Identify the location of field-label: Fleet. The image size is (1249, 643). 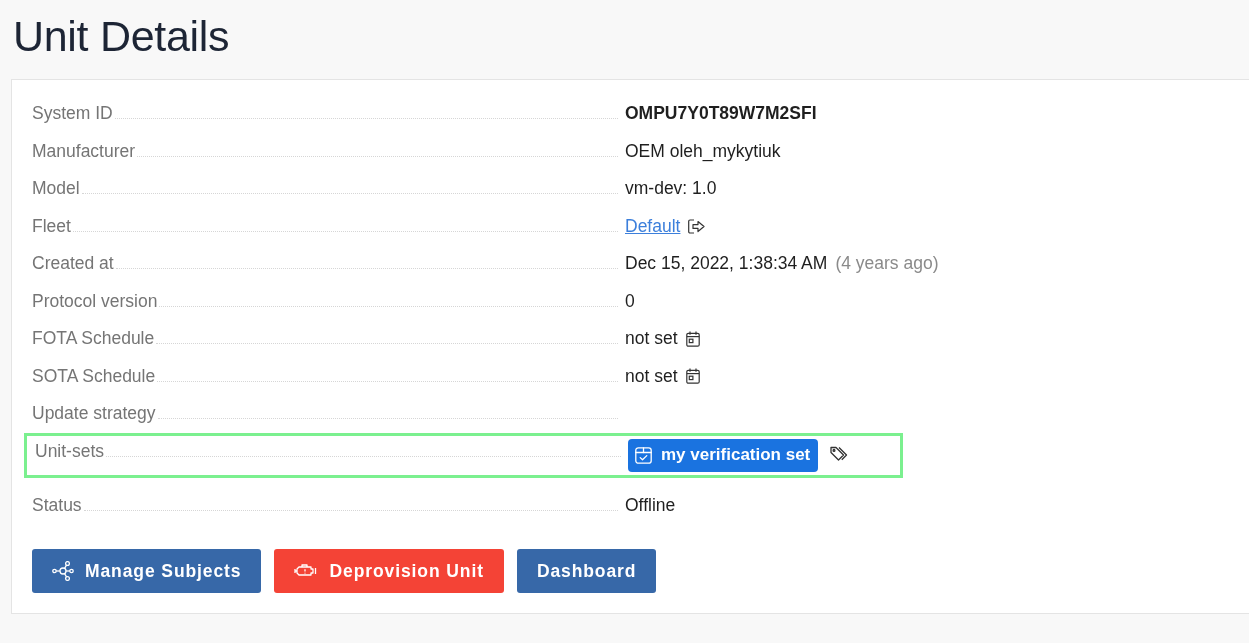
(51, 226).